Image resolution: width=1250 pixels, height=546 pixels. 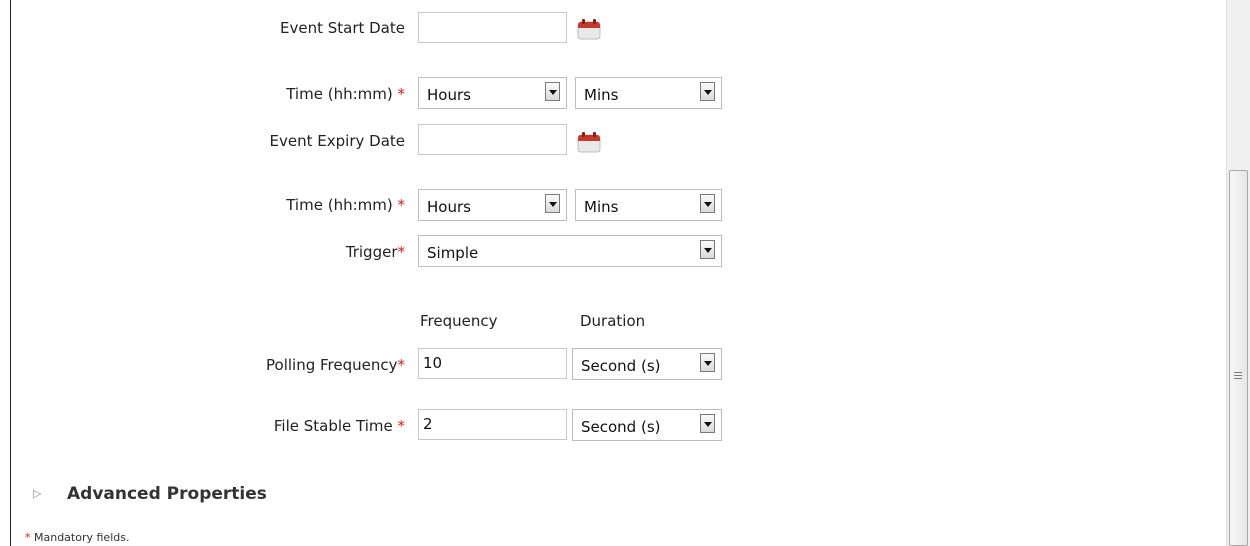 What do you see at coordinates (375, 252) in the screenshot?
I see `trigger-label: Trigger*` at bounding box center [375, 252].